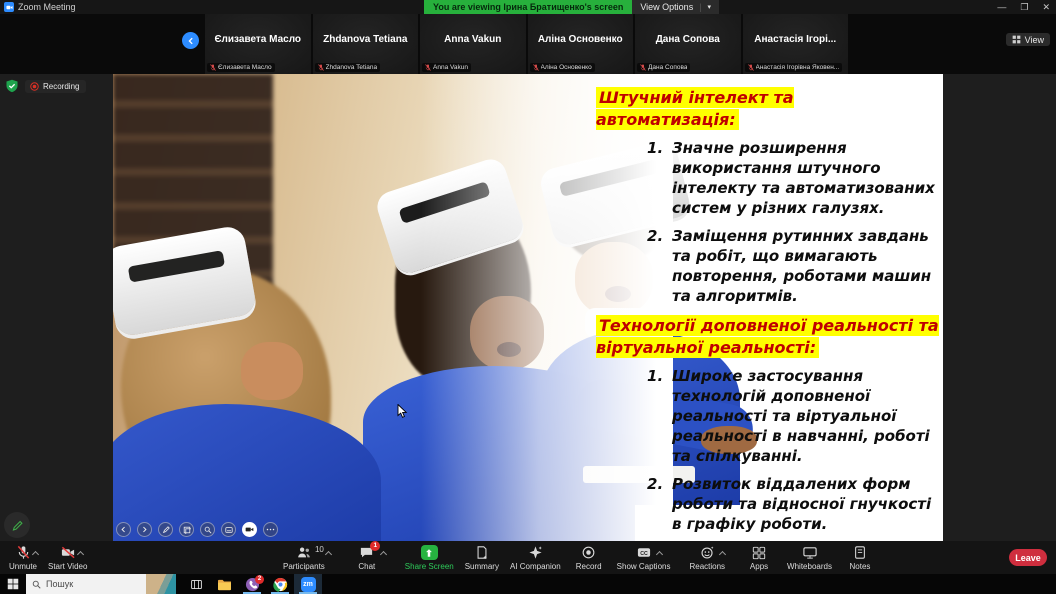 The width and height of the screenshot is (1056, 594). Describe the element at coordinates (1046, 7) in the screenshot. I see `close-button: ✕` at that location.